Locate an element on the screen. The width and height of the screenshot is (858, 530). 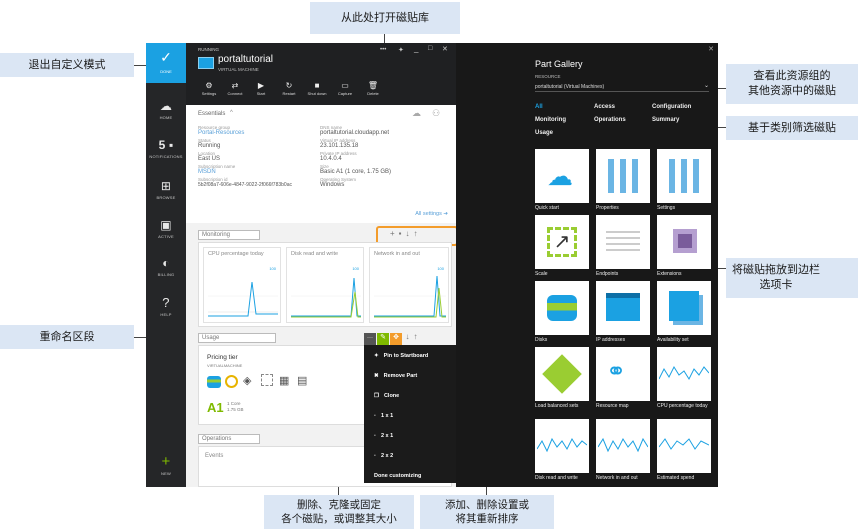
toolbar-start-button: ▶ Start is located at coordinates (261, 88).